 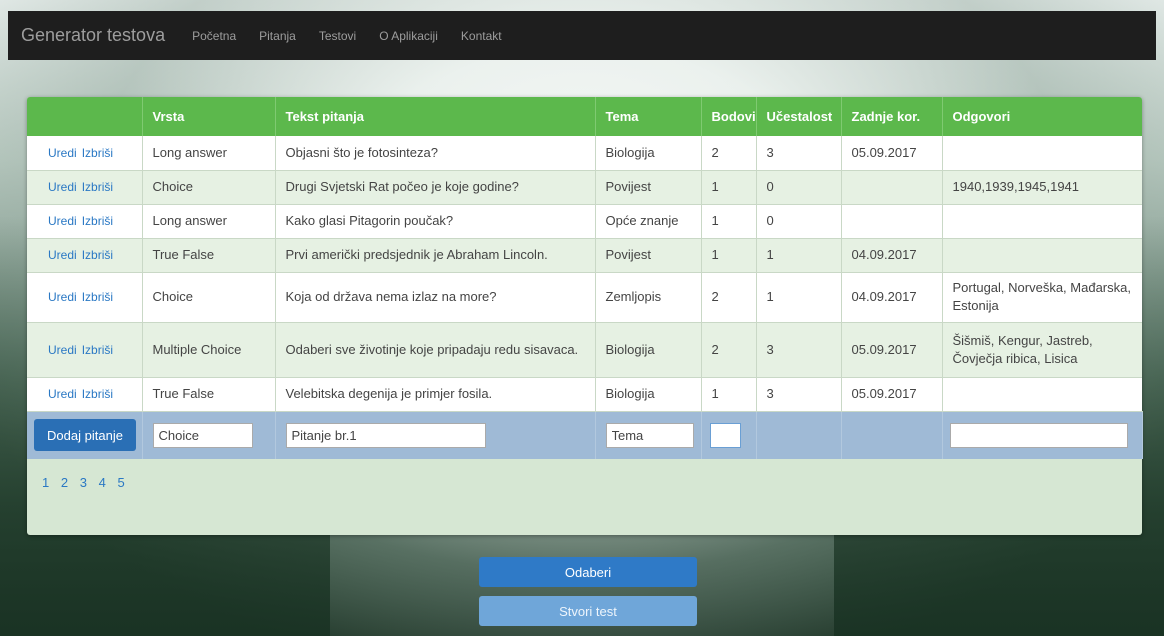 What do you see at coordinates (725, 435) in the screenshot?
I see `bodovi-input` at bounding box center [725, 435].